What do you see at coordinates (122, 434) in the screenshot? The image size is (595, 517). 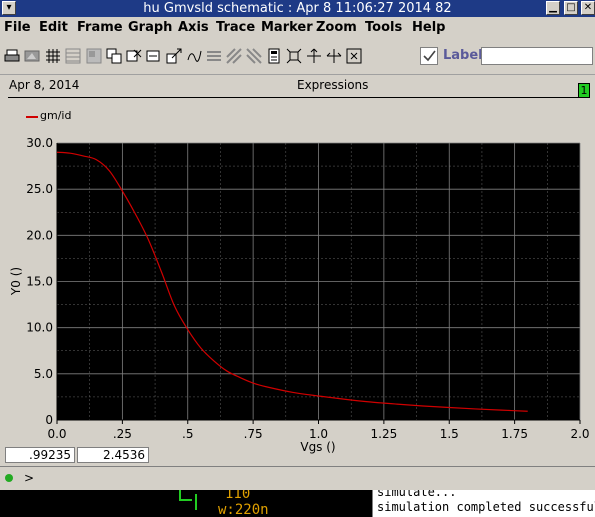 I see `x-tick-label: .25` at bounding box center [122, 434].